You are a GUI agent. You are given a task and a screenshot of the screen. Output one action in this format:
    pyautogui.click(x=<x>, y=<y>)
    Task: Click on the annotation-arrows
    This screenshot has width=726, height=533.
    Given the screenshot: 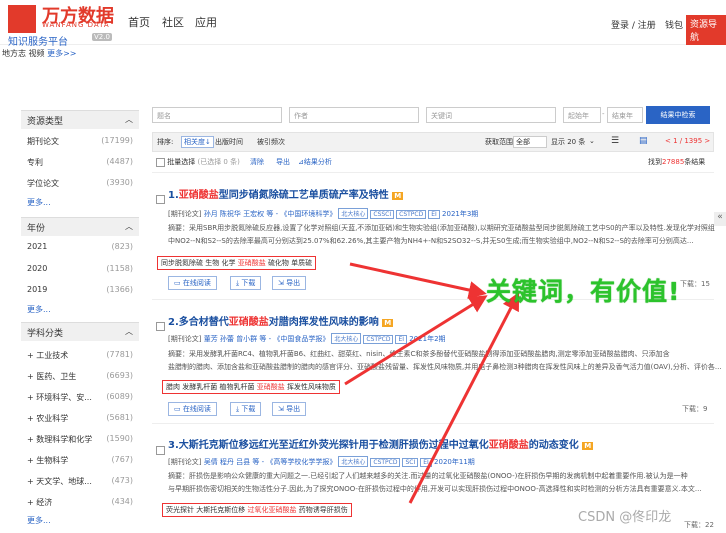 What is the action you would take?
    pyautogui.click(x=432, y=383)
    